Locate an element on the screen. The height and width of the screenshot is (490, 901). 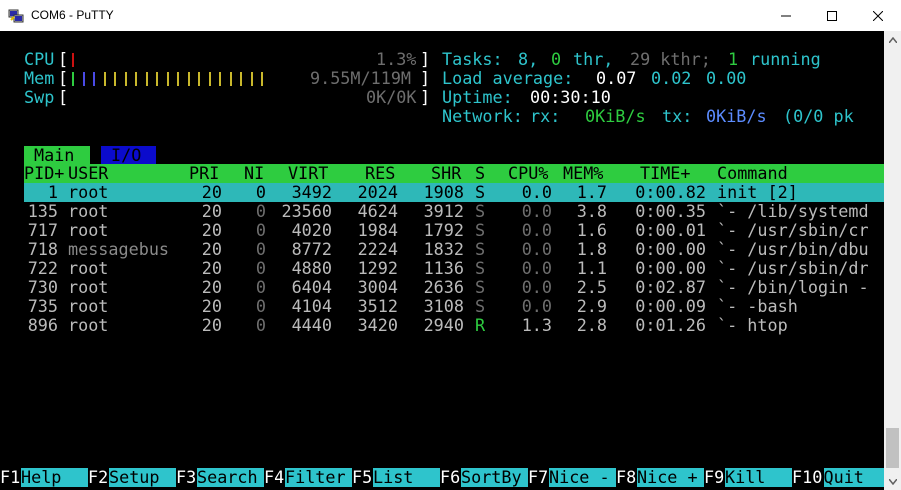
fkey-label-f5: List is located at coordinates (406, 477).